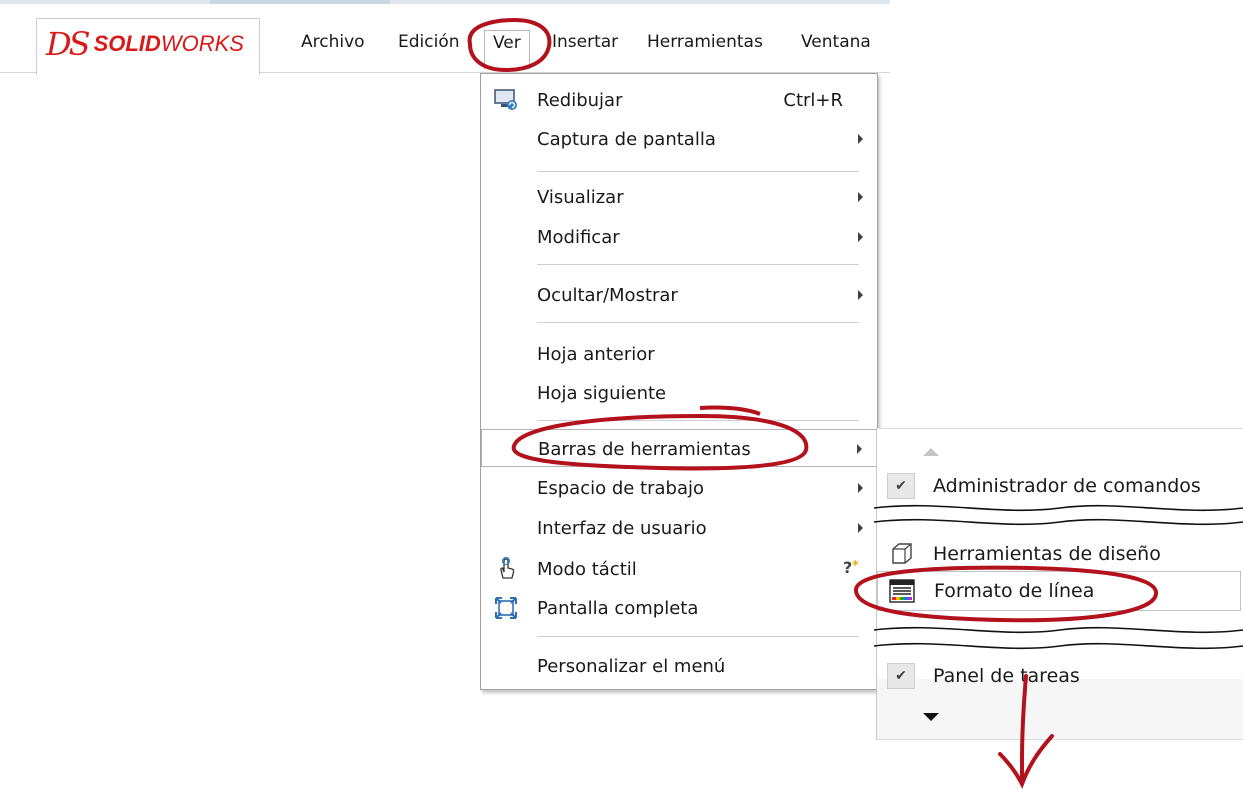  Describe the element at coordinates (127, 43) in the screenshot. I see `logo-text-solid: SOLID` at that location.